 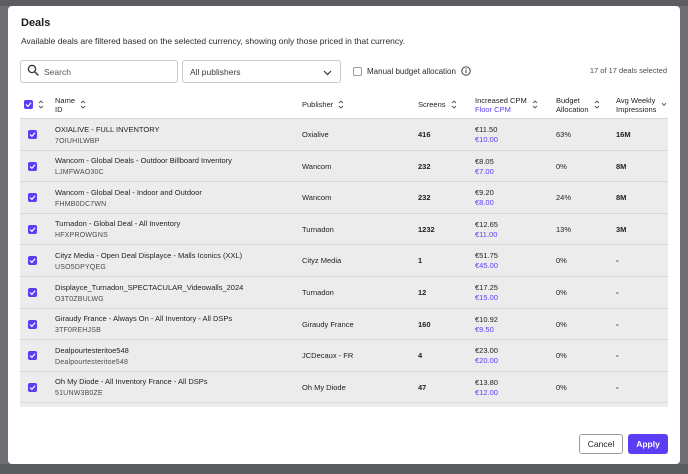 I want to click on deal-id: HFXPROWGNS, so click(x=81, y=236).